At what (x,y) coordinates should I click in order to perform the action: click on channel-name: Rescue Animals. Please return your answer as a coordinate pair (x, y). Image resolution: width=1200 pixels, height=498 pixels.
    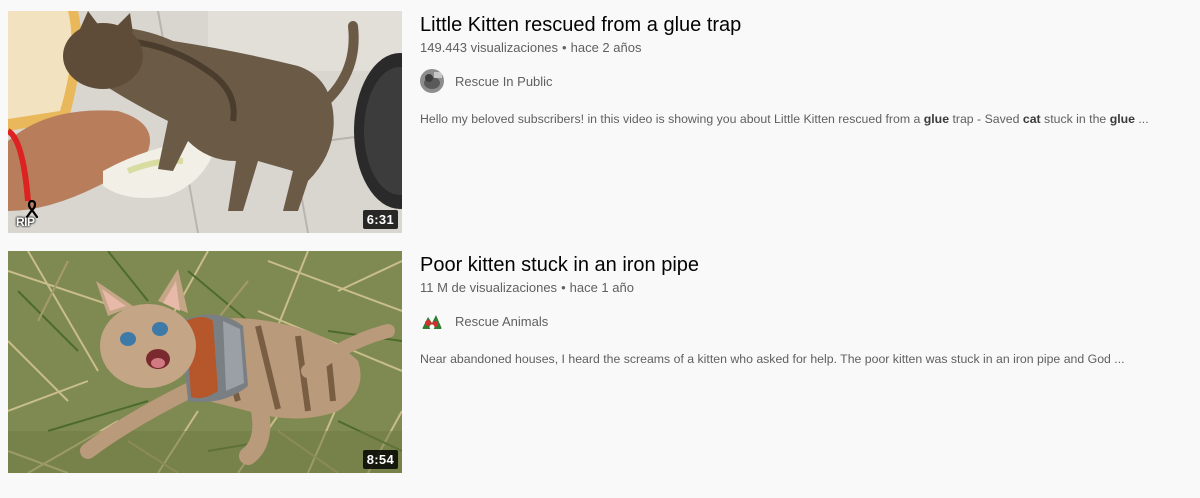
    Looking at the image, I should click on (501, 321).